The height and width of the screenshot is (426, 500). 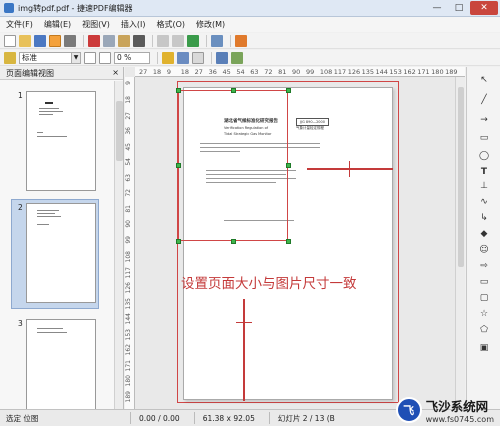 What do you see at coordinates (459, 8) in the screenshot?
I see `maximize-button: □` at bounding box center [459, 8].